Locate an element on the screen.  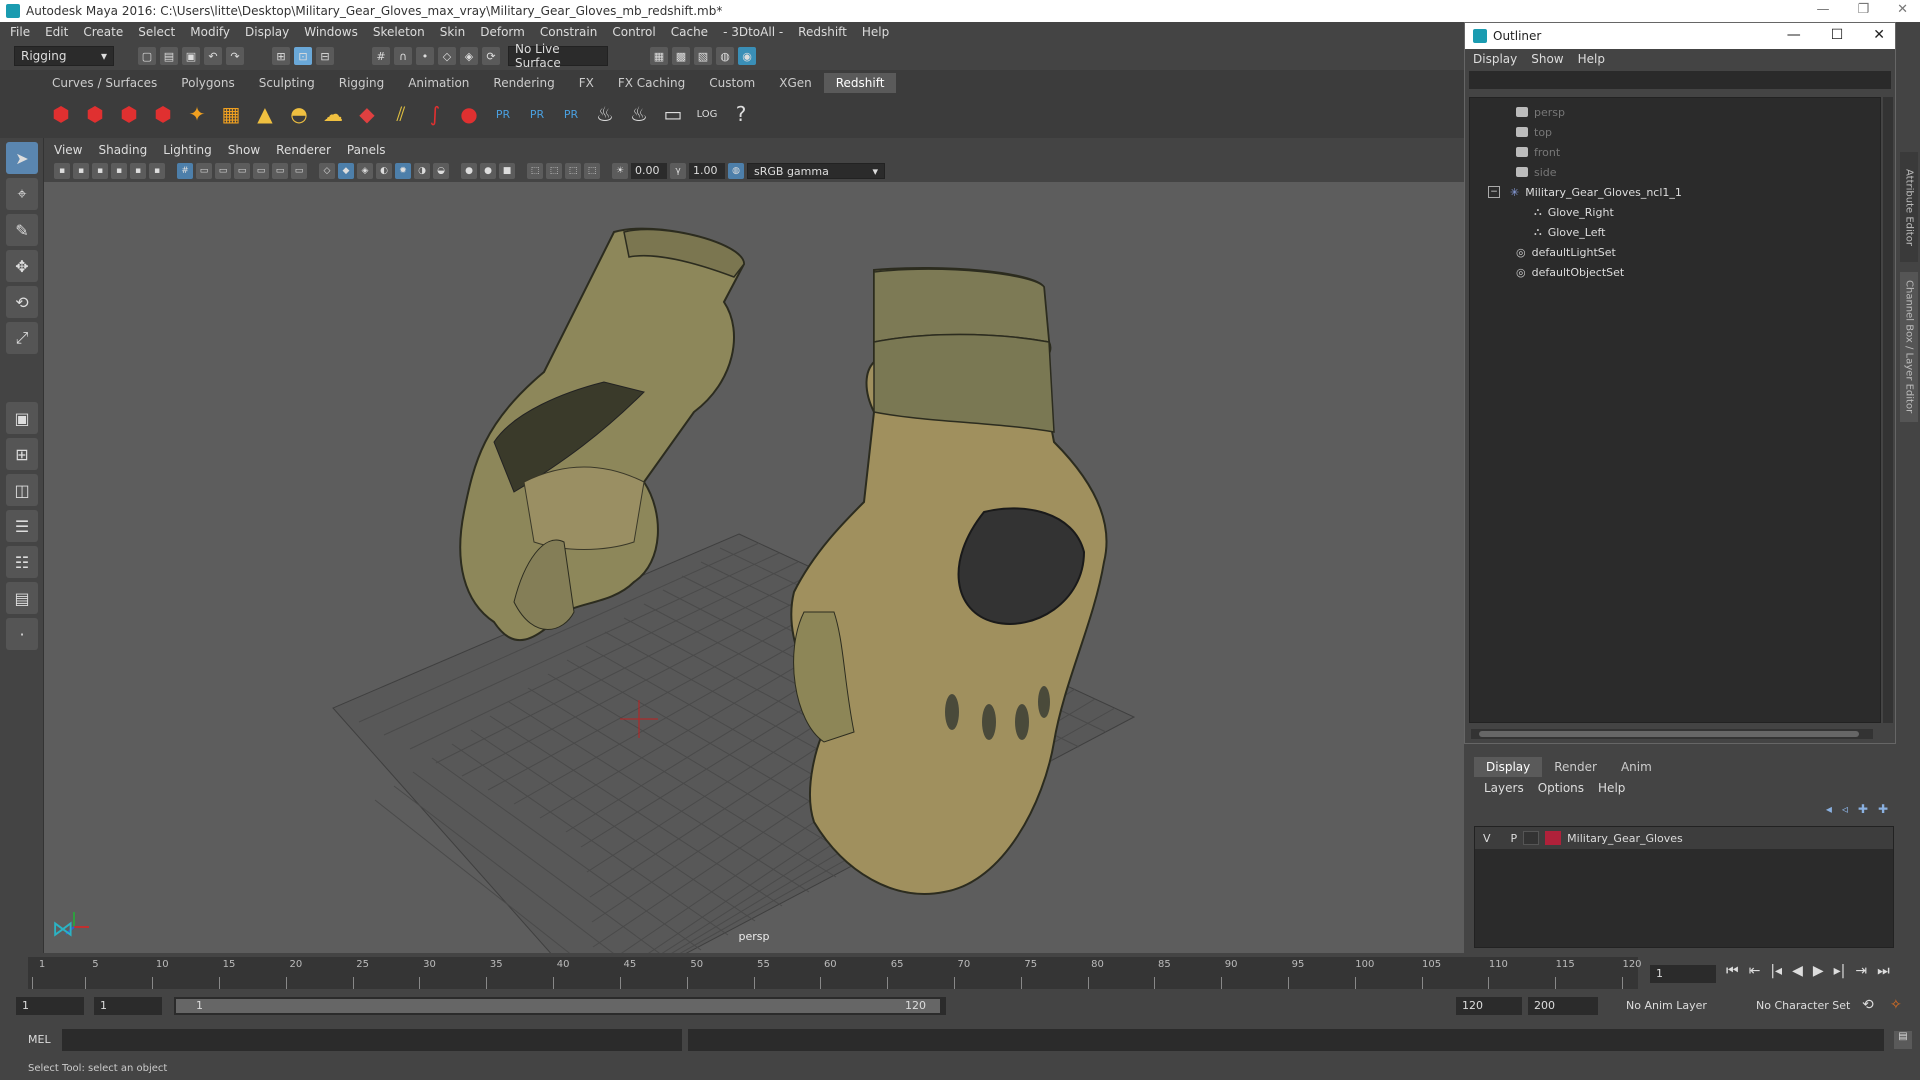
go-to-end-icon: ⏭ is located at coordinates (1883, 971).